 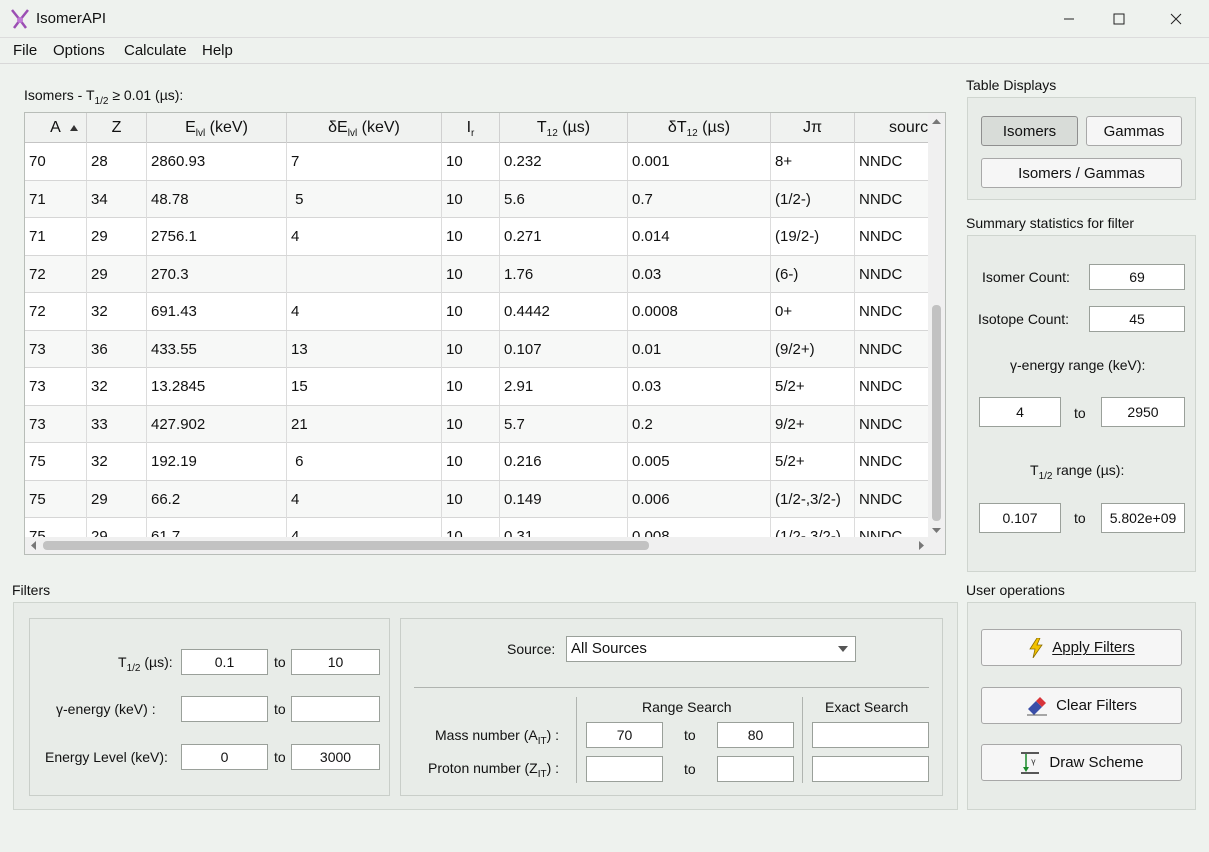 I want to click on cell-jpi: 5/2+, so click(x=813, y=386).